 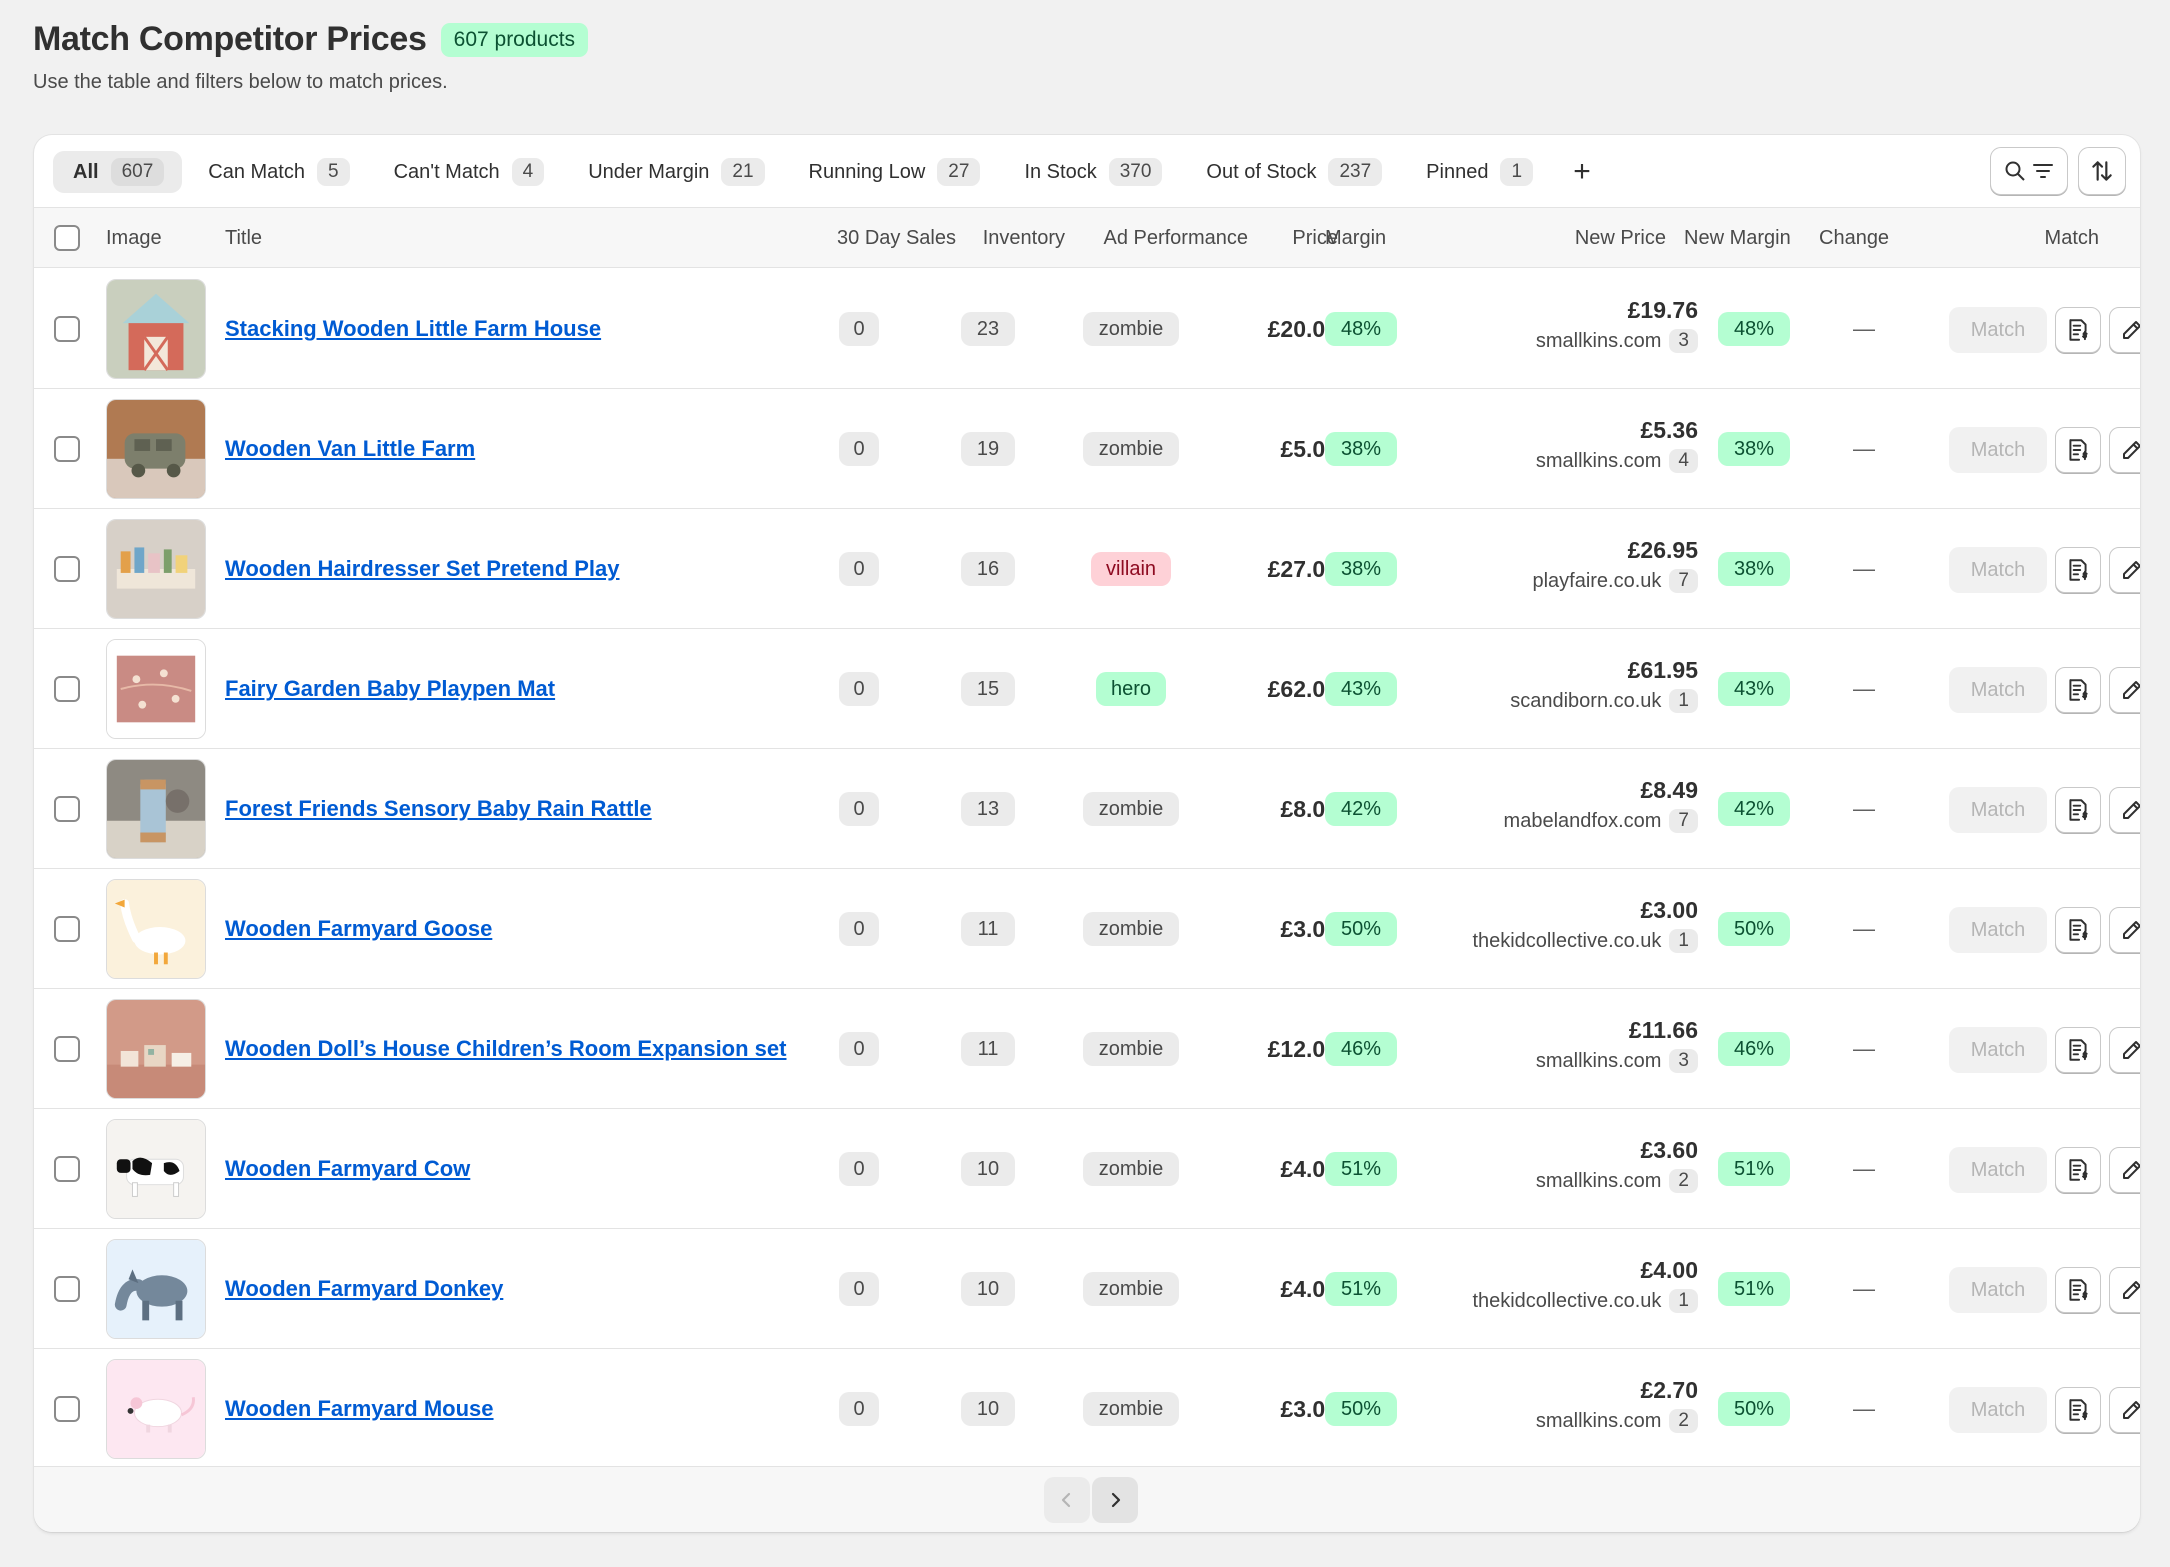 I want to click on competitor-source: mabelandfox.com 7, so click(x=1556, y=821).